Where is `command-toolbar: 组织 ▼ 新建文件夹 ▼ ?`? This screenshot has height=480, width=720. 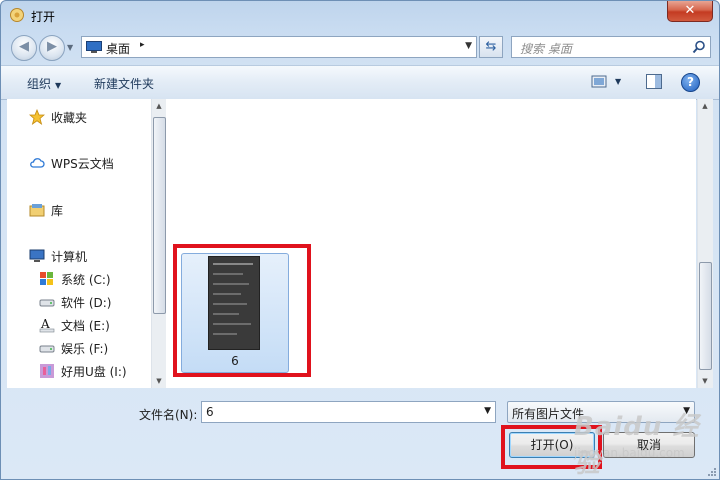 command-toolbar: 组织 ▼ 新建文件夹 ▼ ? is located at coordinates (360, 82).